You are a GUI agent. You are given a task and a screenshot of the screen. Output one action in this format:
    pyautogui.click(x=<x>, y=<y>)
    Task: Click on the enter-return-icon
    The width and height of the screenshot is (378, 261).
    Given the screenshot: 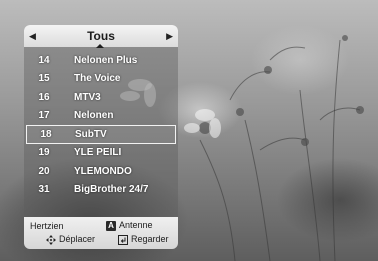 What is the action you would take?
    pyautogui.click(x=123, y=239)
    